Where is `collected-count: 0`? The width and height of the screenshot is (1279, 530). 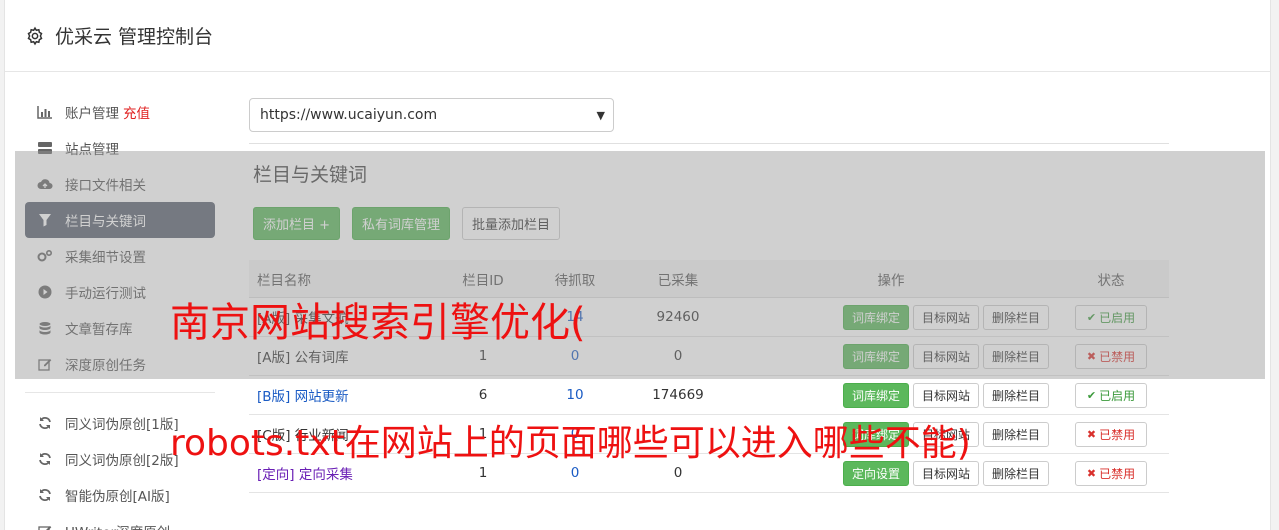
collected-count: 0 is located at coordinates (678, 473).